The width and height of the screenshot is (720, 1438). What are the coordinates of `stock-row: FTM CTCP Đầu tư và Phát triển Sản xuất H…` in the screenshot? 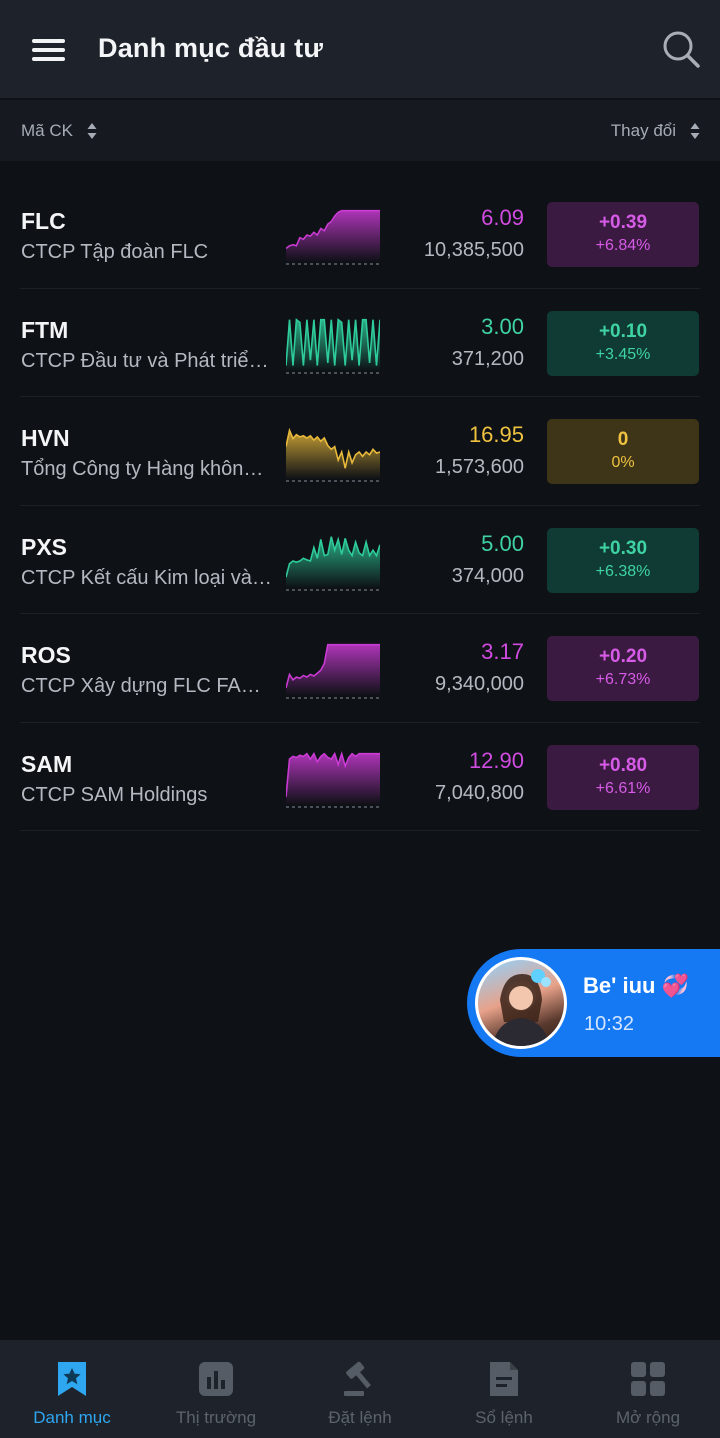 It's located at (360, 343).